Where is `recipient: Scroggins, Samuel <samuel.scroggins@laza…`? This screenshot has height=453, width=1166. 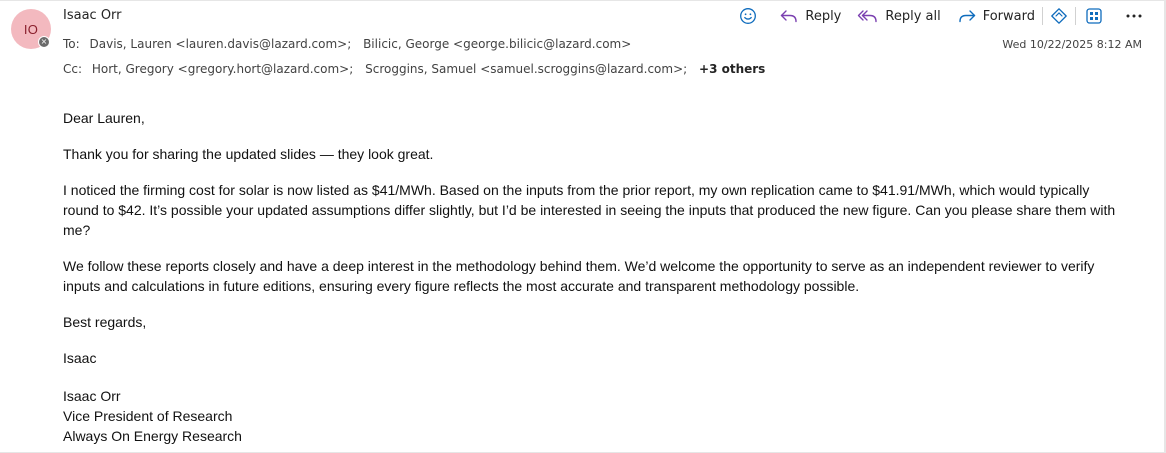 recipient: Scroggins, Samuel <samuel.scroggins@laza… is located at coordinates (526, 69).